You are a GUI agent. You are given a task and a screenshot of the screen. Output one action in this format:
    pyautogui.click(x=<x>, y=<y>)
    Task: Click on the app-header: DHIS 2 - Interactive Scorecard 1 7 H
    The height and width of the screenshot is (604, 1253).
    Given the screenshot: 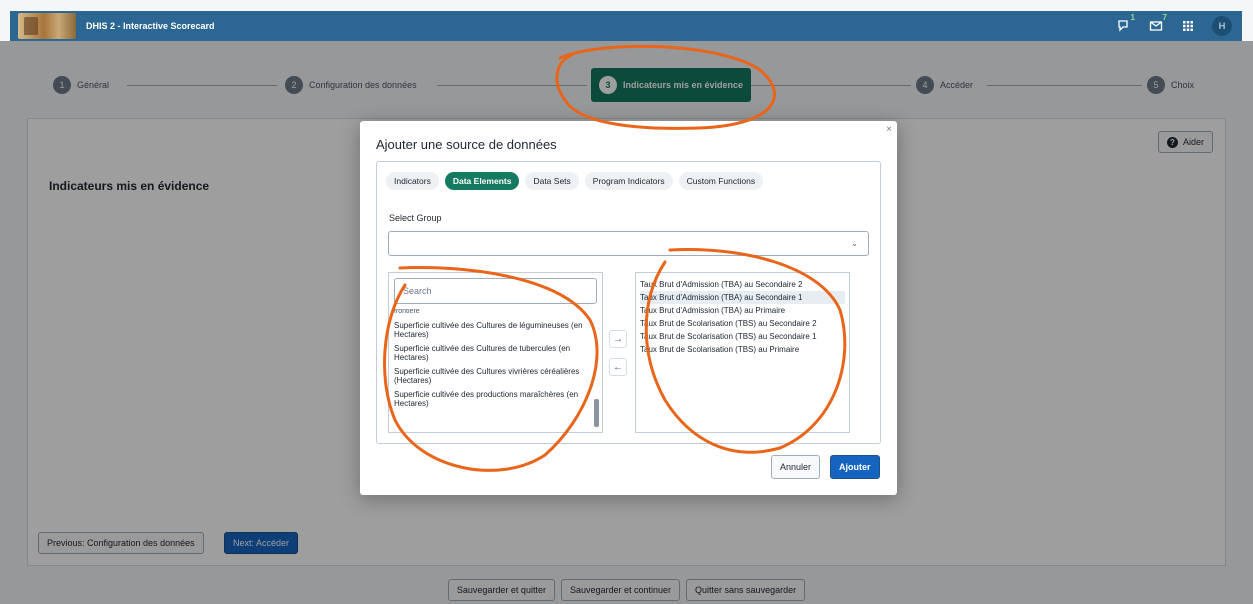 What is the action you would take?
    pyautogui.click(x=626, y=26)
    